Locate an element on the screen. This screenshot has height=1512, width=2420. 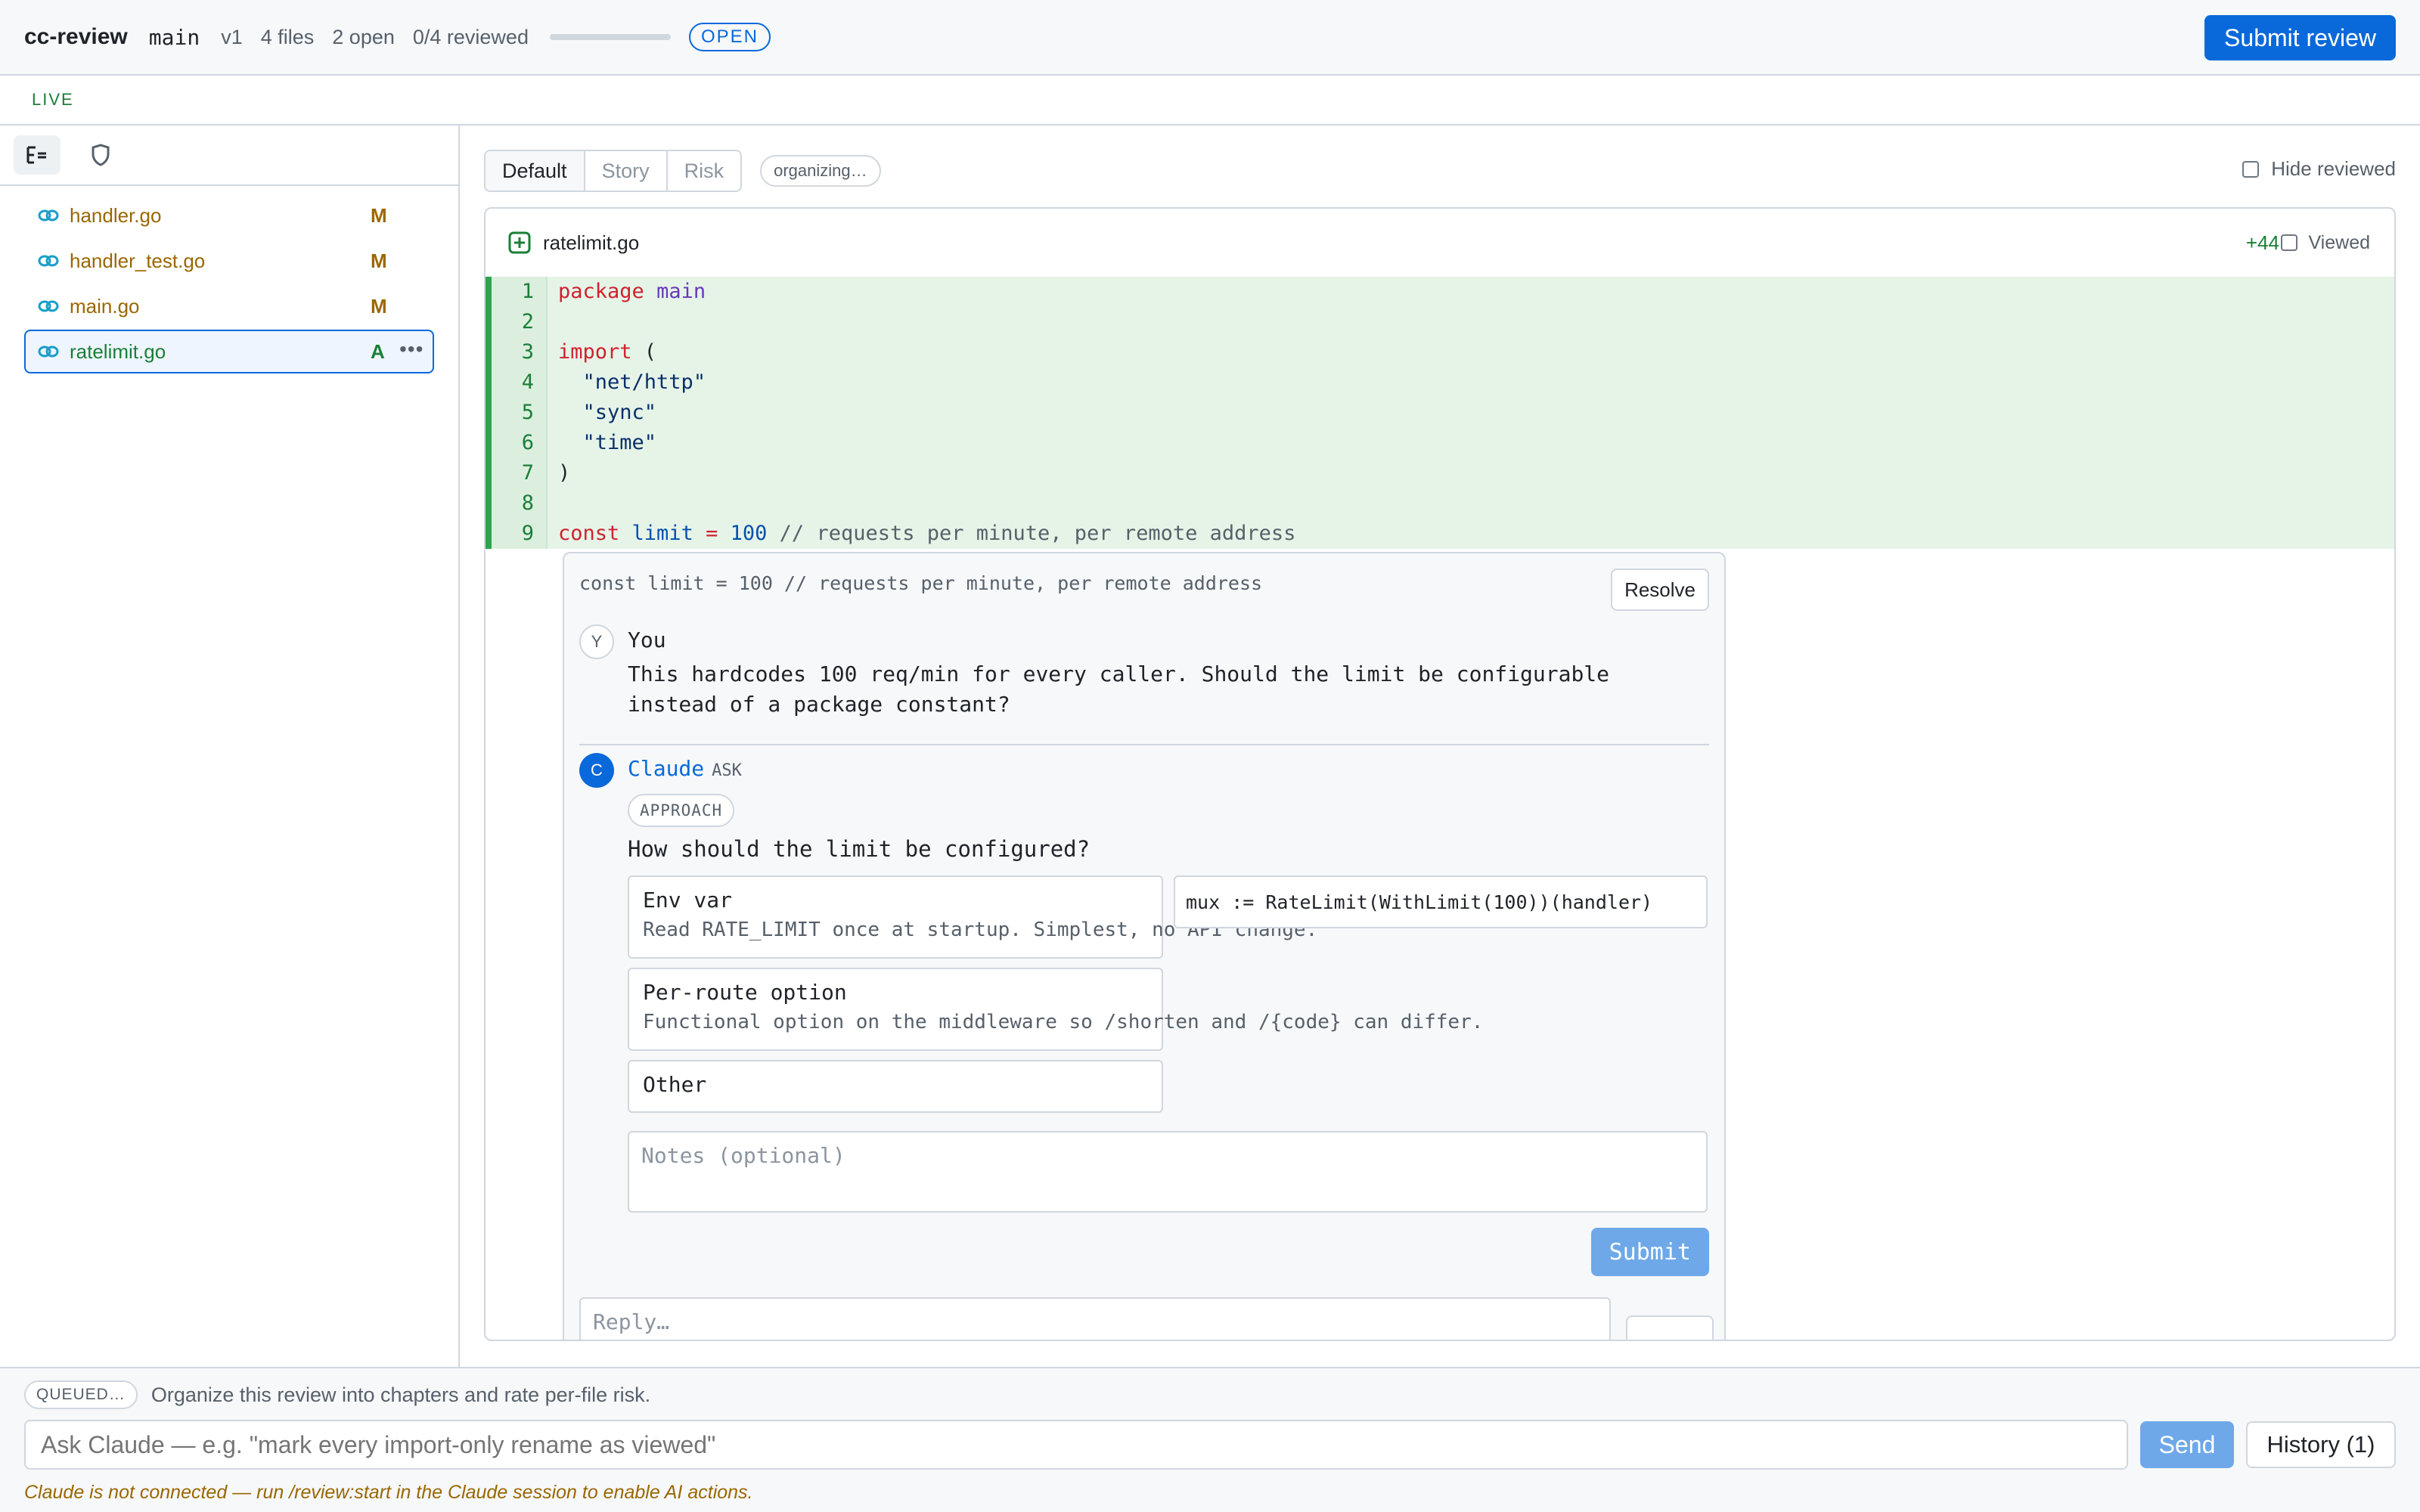
view-tab-risk: Risk is located at coordinates (704, 171).